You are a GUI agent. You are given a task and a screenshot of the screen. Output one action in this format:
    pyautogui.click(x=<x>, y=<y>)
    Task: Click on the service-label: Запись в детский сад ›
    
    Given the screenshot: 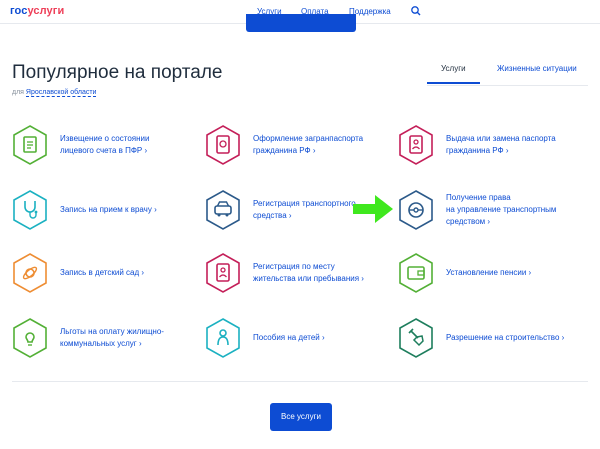 What is the action you would take?
    pyautogui.click(x=130, y=273)
    